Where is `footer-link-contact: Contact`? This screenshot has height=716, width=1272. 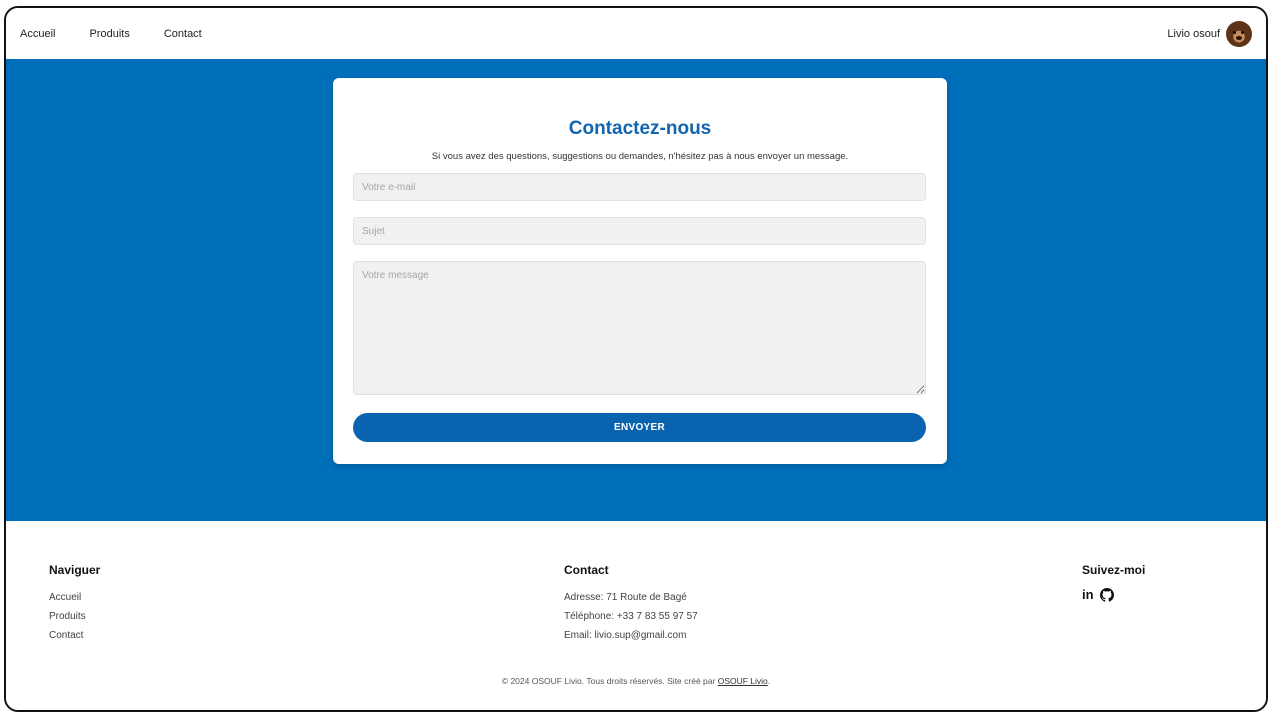 footer-link-contact: Contact is located at coordinates (74, 635).